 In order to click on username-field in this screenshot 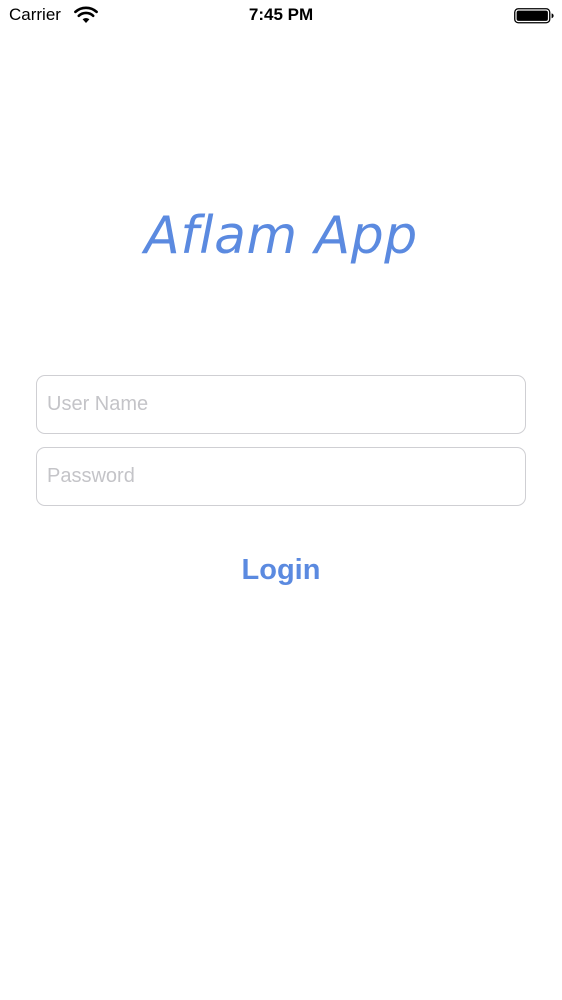, I will do `click(281, 404)`.